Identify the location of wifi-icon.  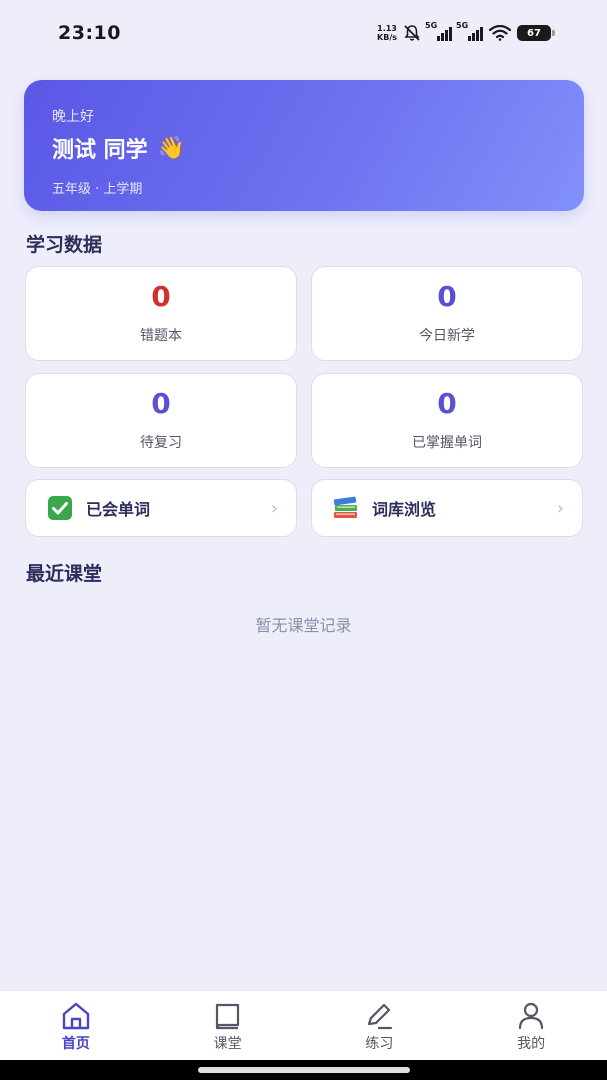
(500, 33).